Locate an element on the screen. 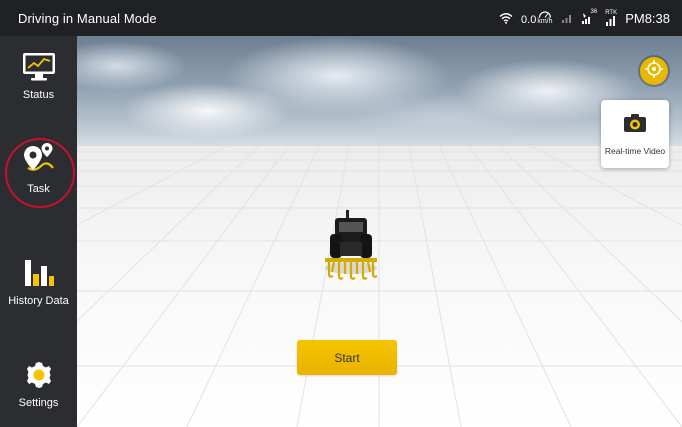 The image size is (682, 427). crosshair-icon is located at coordinates (654, 71).